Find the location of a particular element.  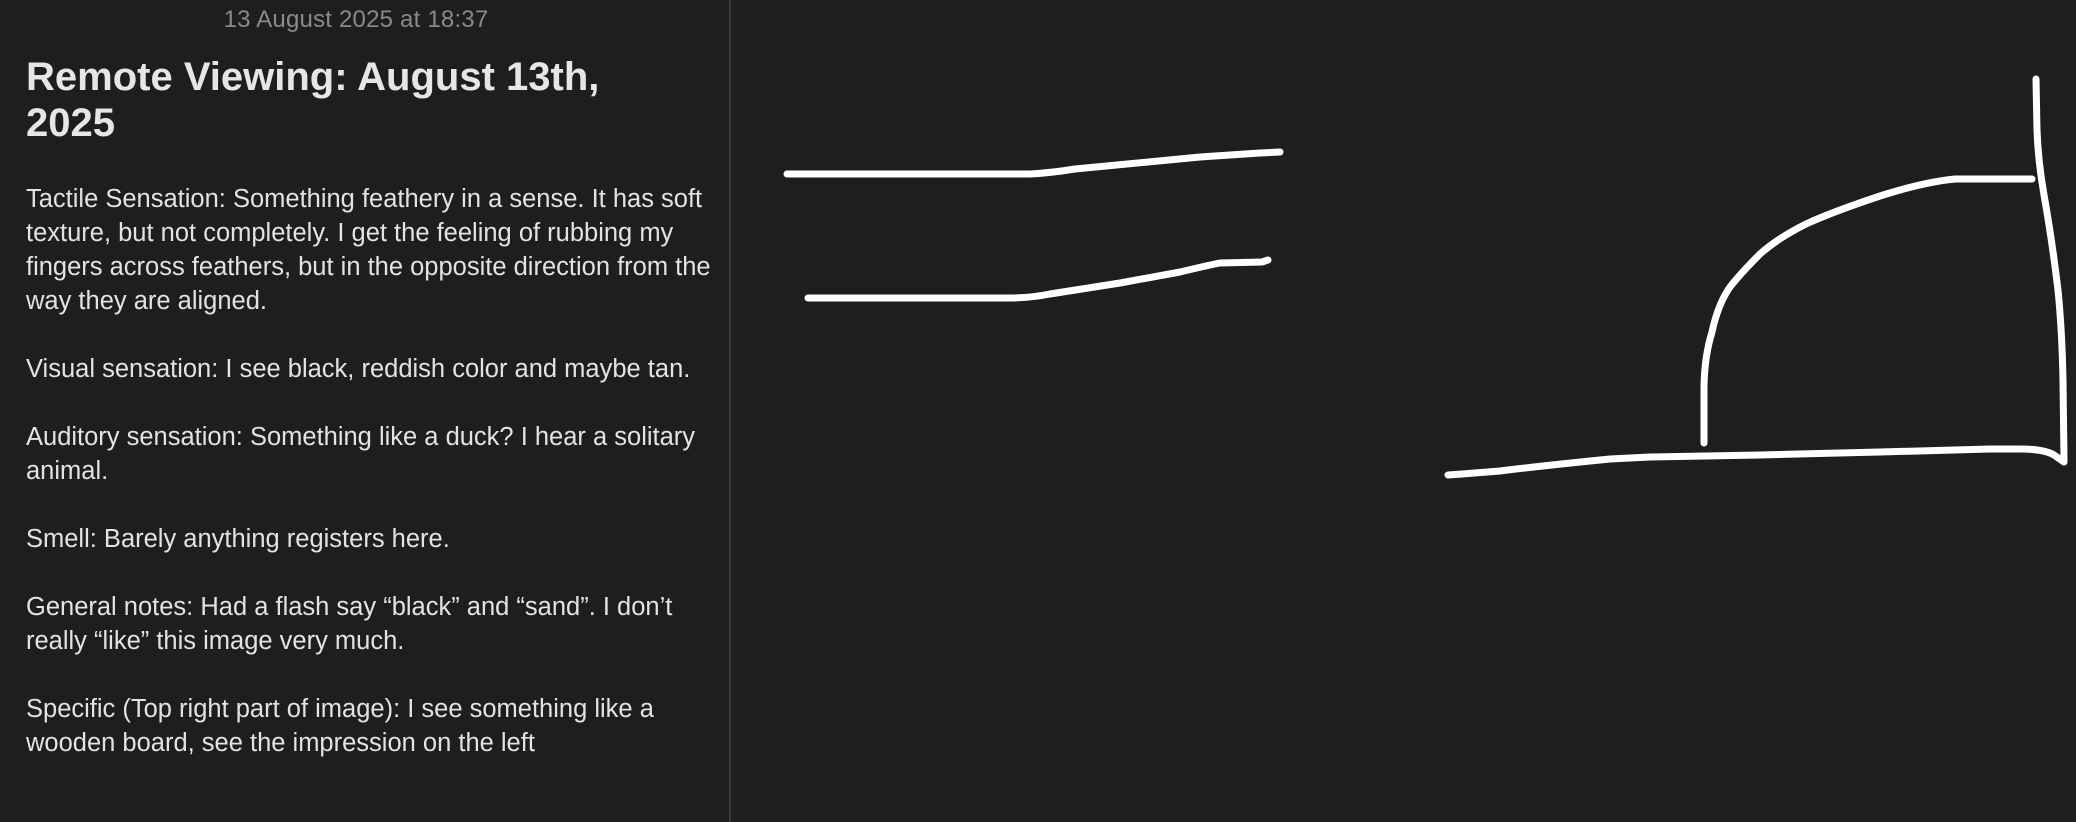

sketch-stroke-upper-line is located at coordinates (1033, 163).